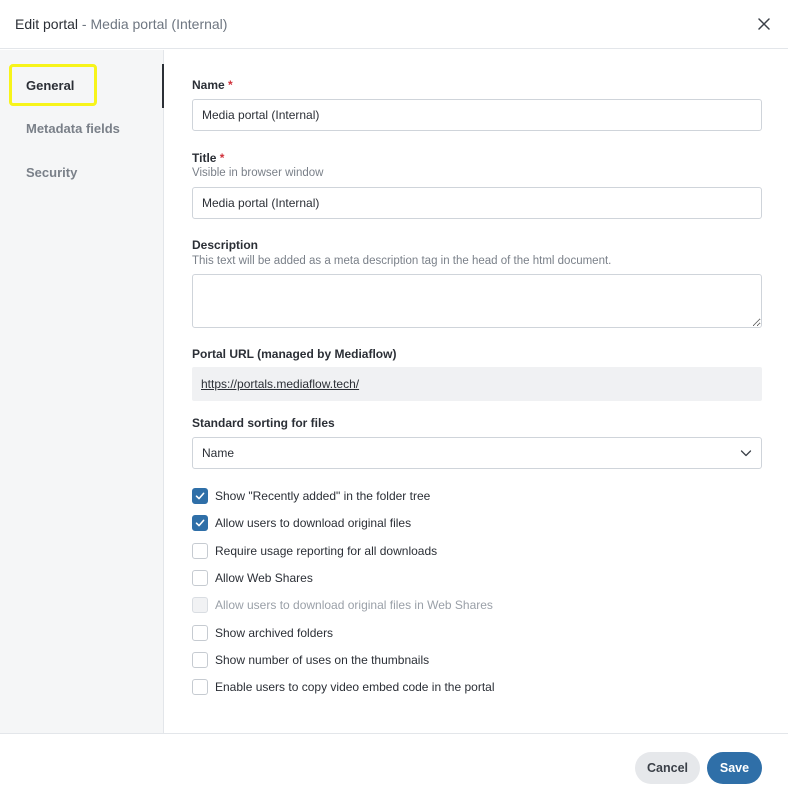 Image resolution: width=788 pixels, height=800 pixels. Describe the element at coordinates (258, 173) in the screenshot. I see `title-hint: Visible in browser window` at that location.